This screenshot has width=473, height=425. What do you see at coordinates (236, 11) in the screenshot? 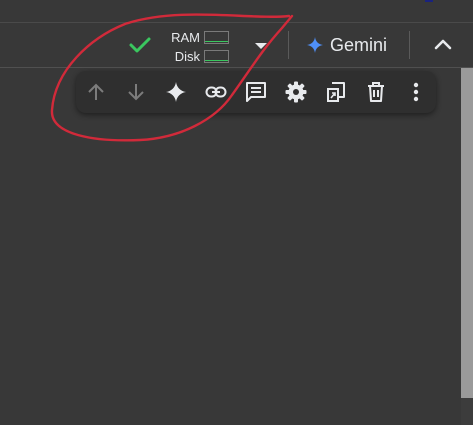
I see `top-strip` at bounding box center [236, 11].